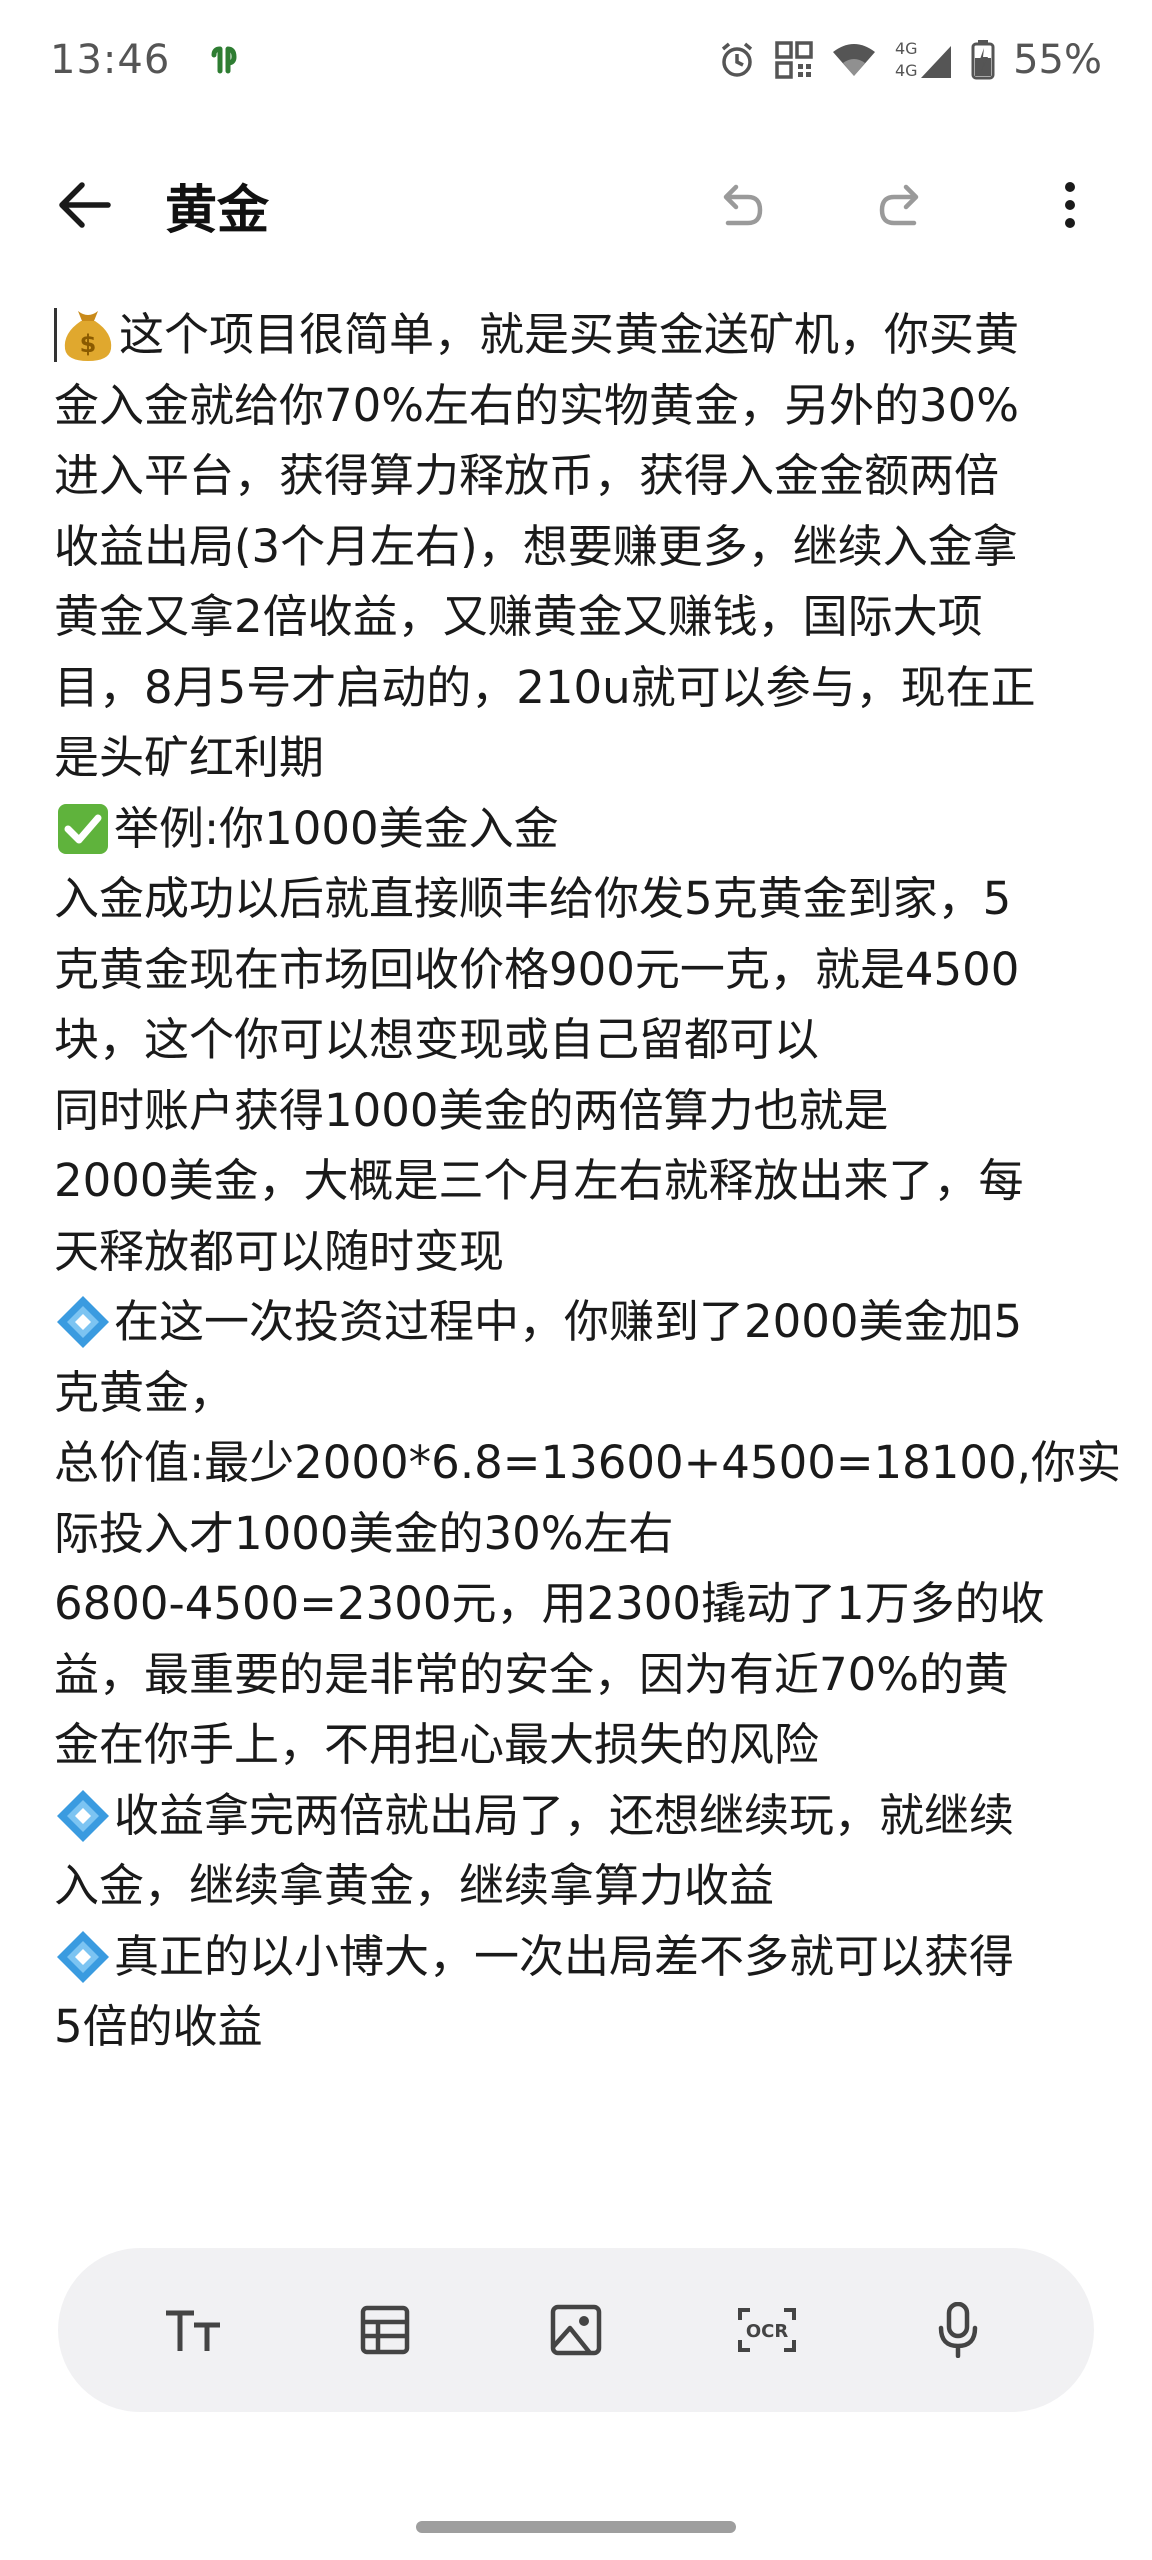 This screenshot has width=1152, height=2560. What do you see at coordinates (437, 1039) in the screenshot?
I see `note-line-text: 块，这个你可以想变现或自己留都可以` at bounding box center [437, 1039].